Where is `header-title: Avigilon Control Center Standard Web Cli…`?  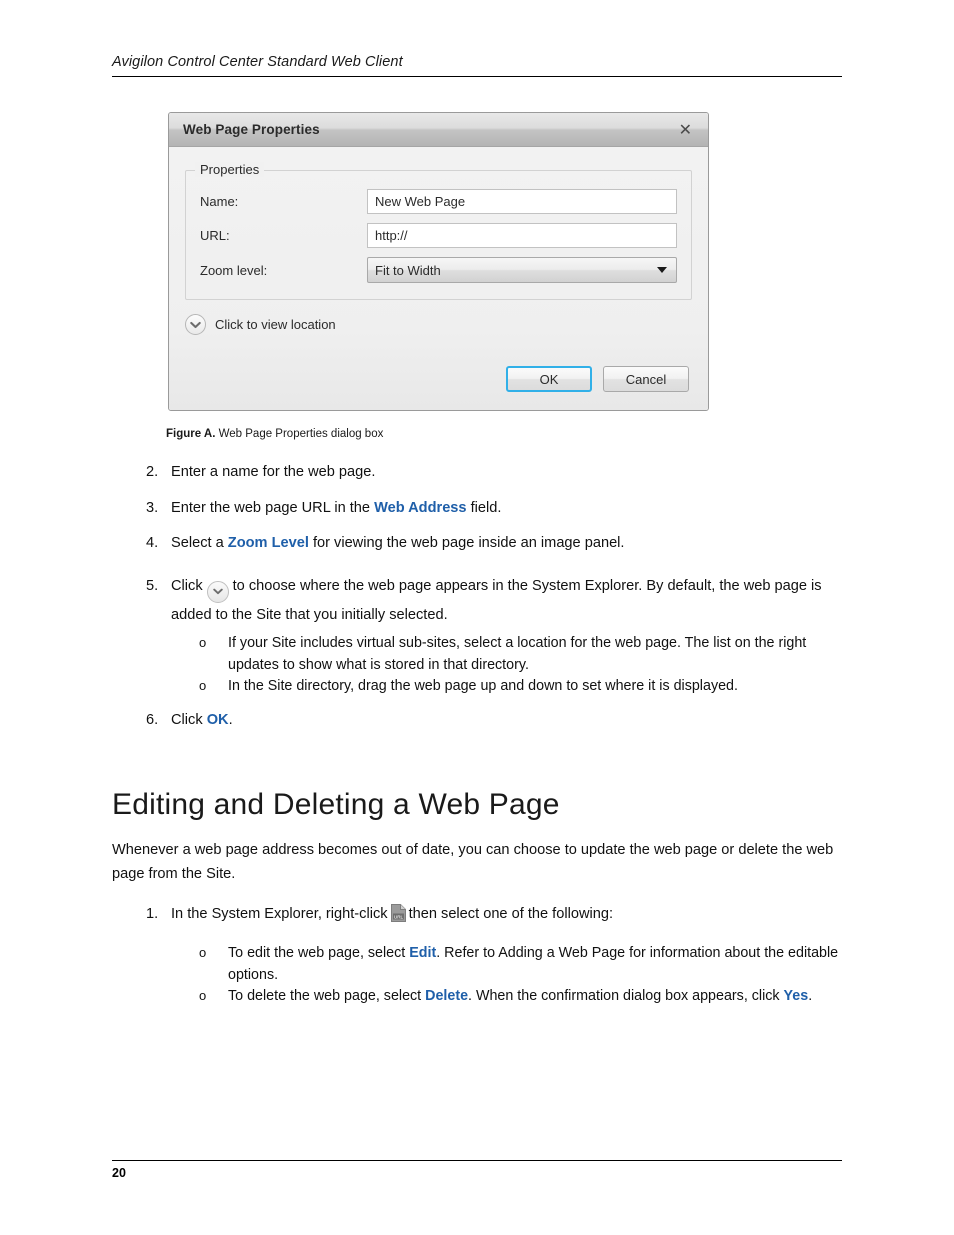 header-title: Avigilon Control Center Standard Web Cli… is located at coordinates (257, 62).